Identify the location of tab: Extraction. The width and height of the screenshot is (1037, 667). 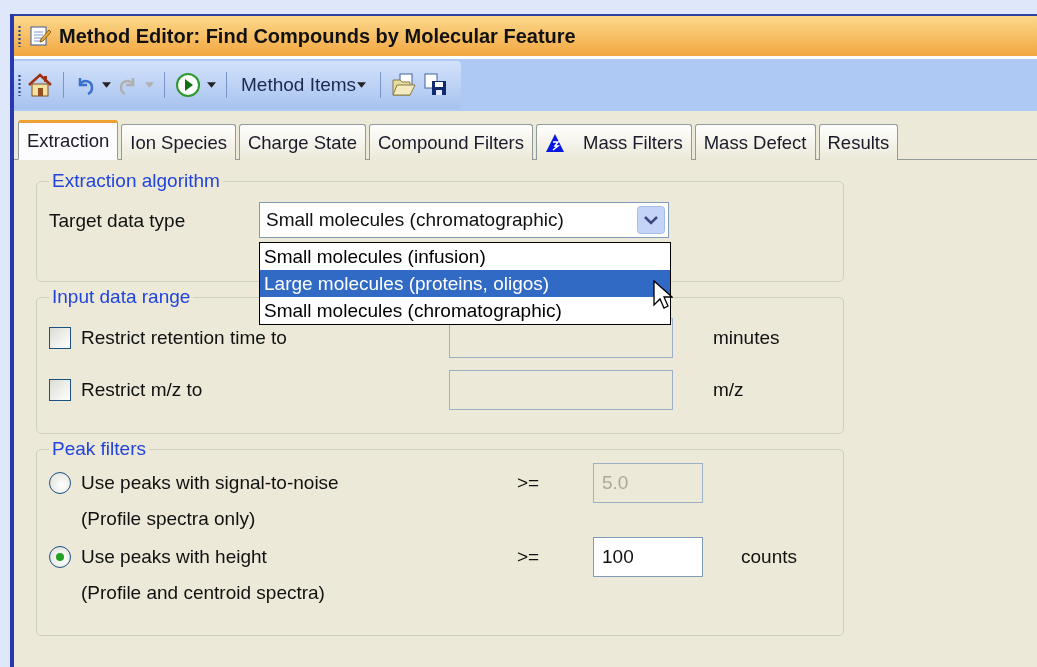
(68, 140).